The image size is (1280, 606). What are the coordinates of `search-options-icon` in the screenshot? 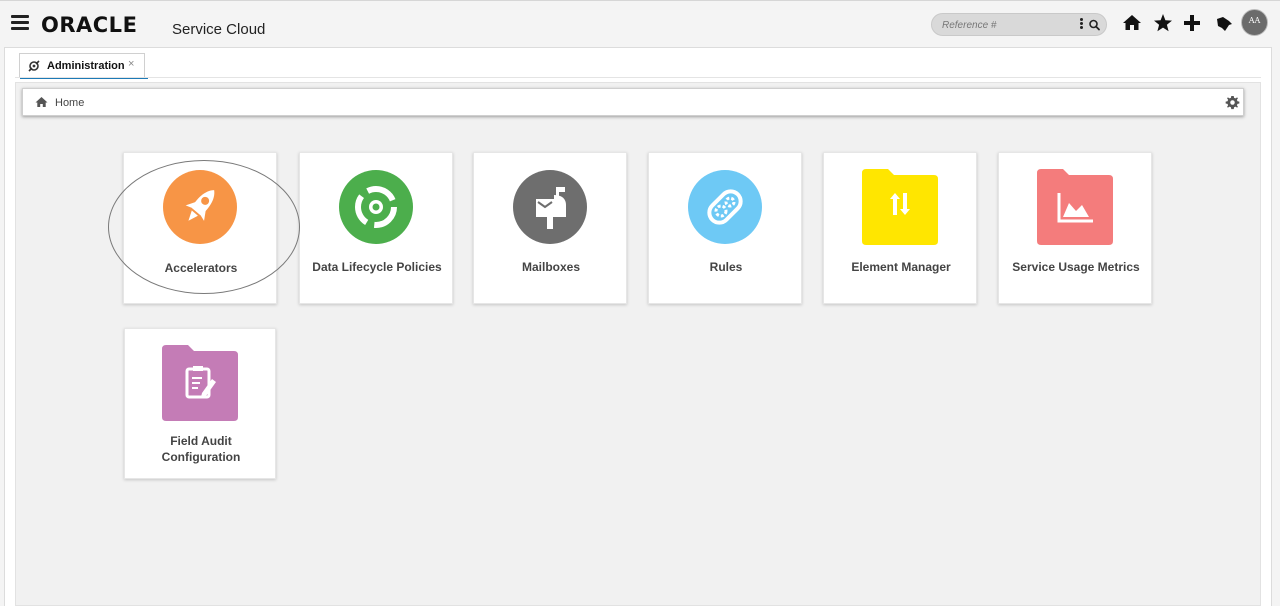 It's located at (1081, 25).